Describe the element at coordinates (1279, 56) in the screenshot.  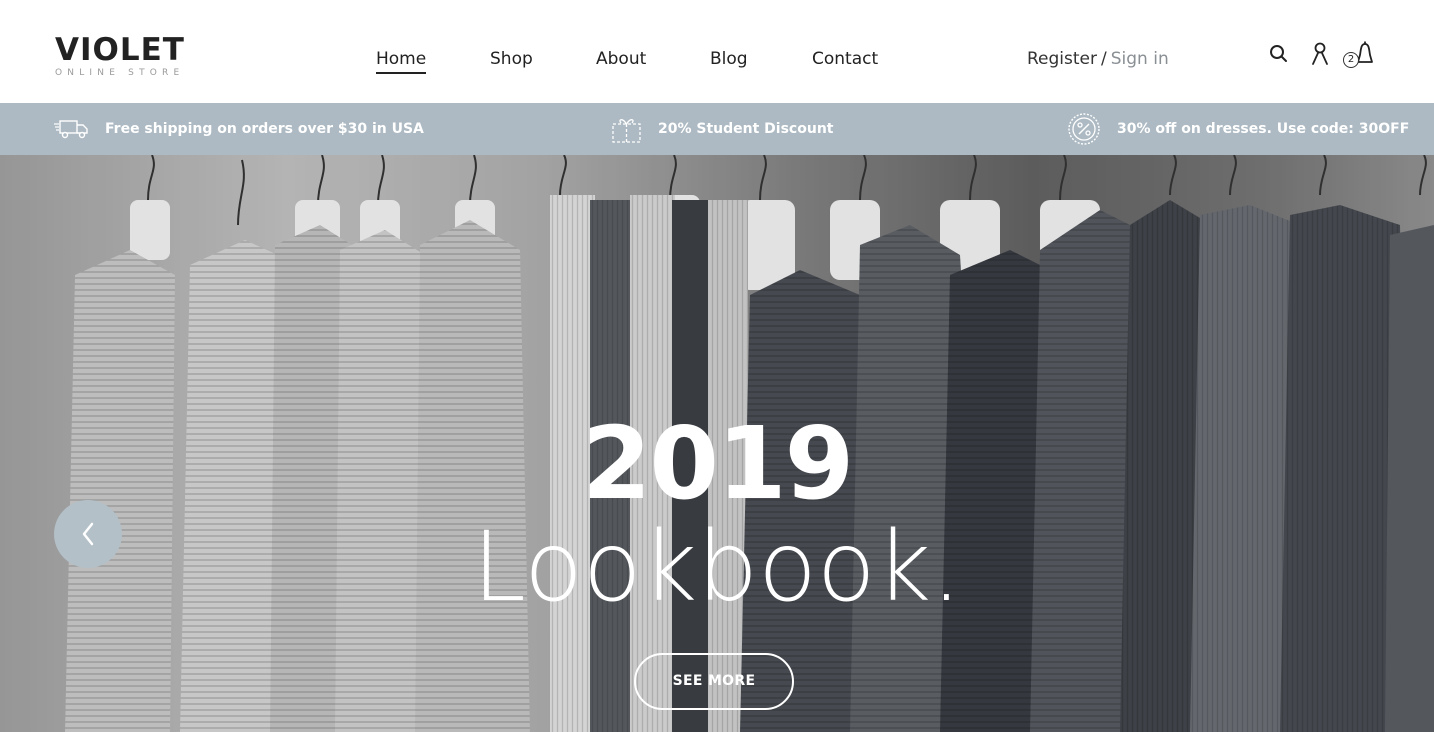
I see `search-icon` at that location.